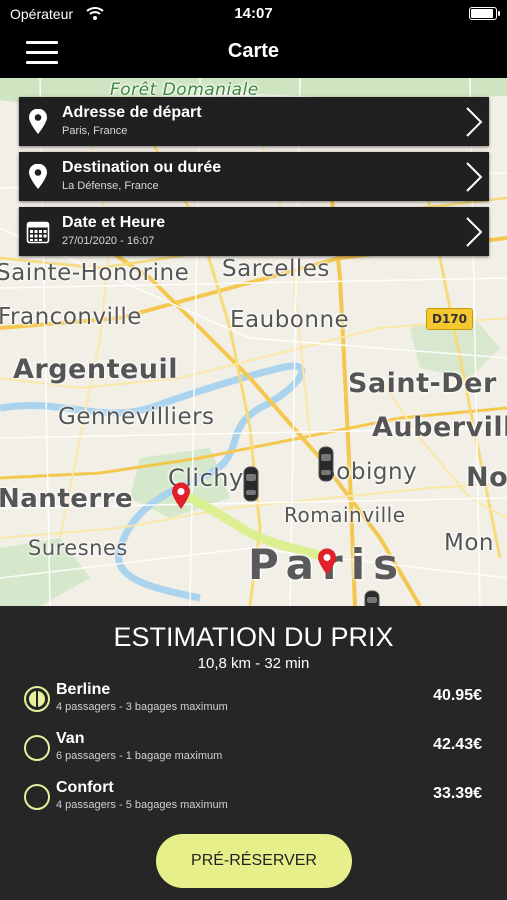  I want to click on calendar-icon, so click(38, 232).